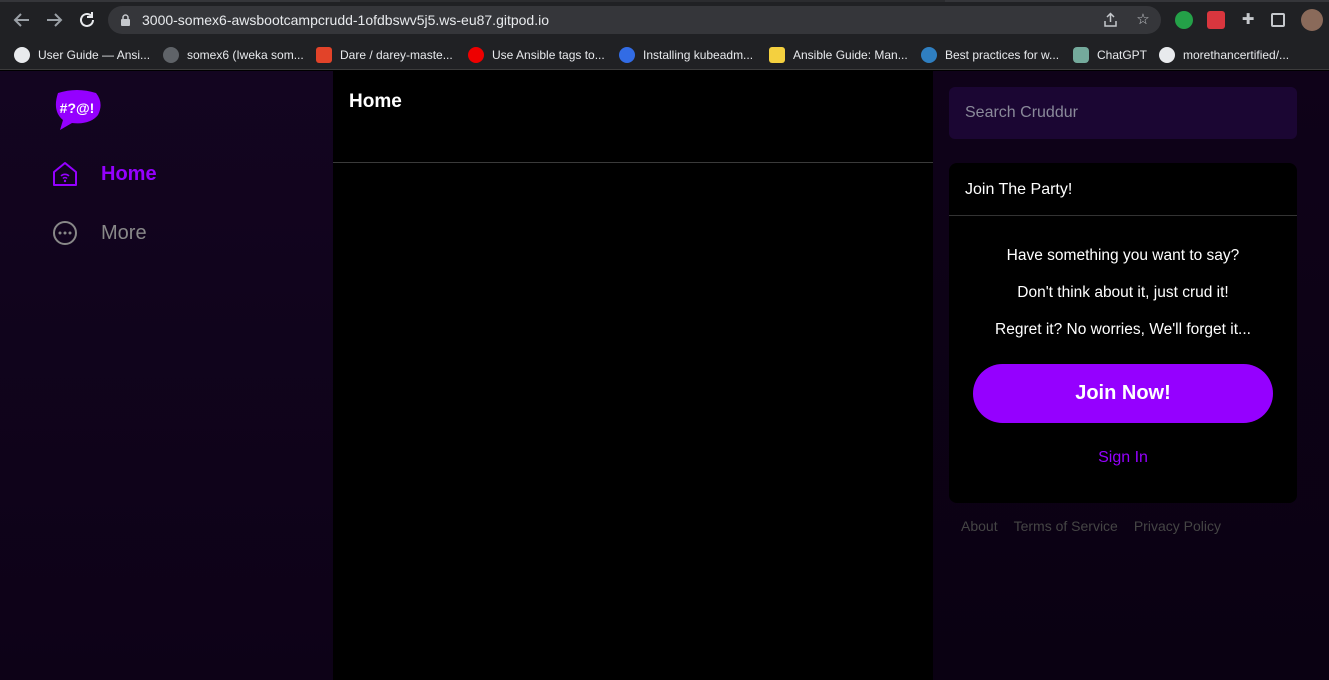  I want to click on side-panel-icon, so click(1278, 20).